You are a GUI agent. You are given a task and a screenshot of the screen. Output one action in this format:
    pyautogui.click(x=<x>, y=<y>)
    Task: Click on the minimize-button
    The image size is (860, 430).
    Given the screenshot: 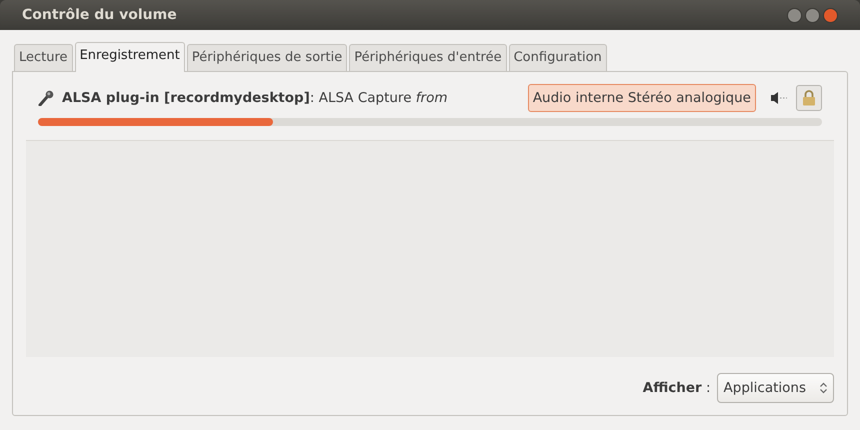 What is the action you would take?
    pyautogui.click(x=794, y=15)
    